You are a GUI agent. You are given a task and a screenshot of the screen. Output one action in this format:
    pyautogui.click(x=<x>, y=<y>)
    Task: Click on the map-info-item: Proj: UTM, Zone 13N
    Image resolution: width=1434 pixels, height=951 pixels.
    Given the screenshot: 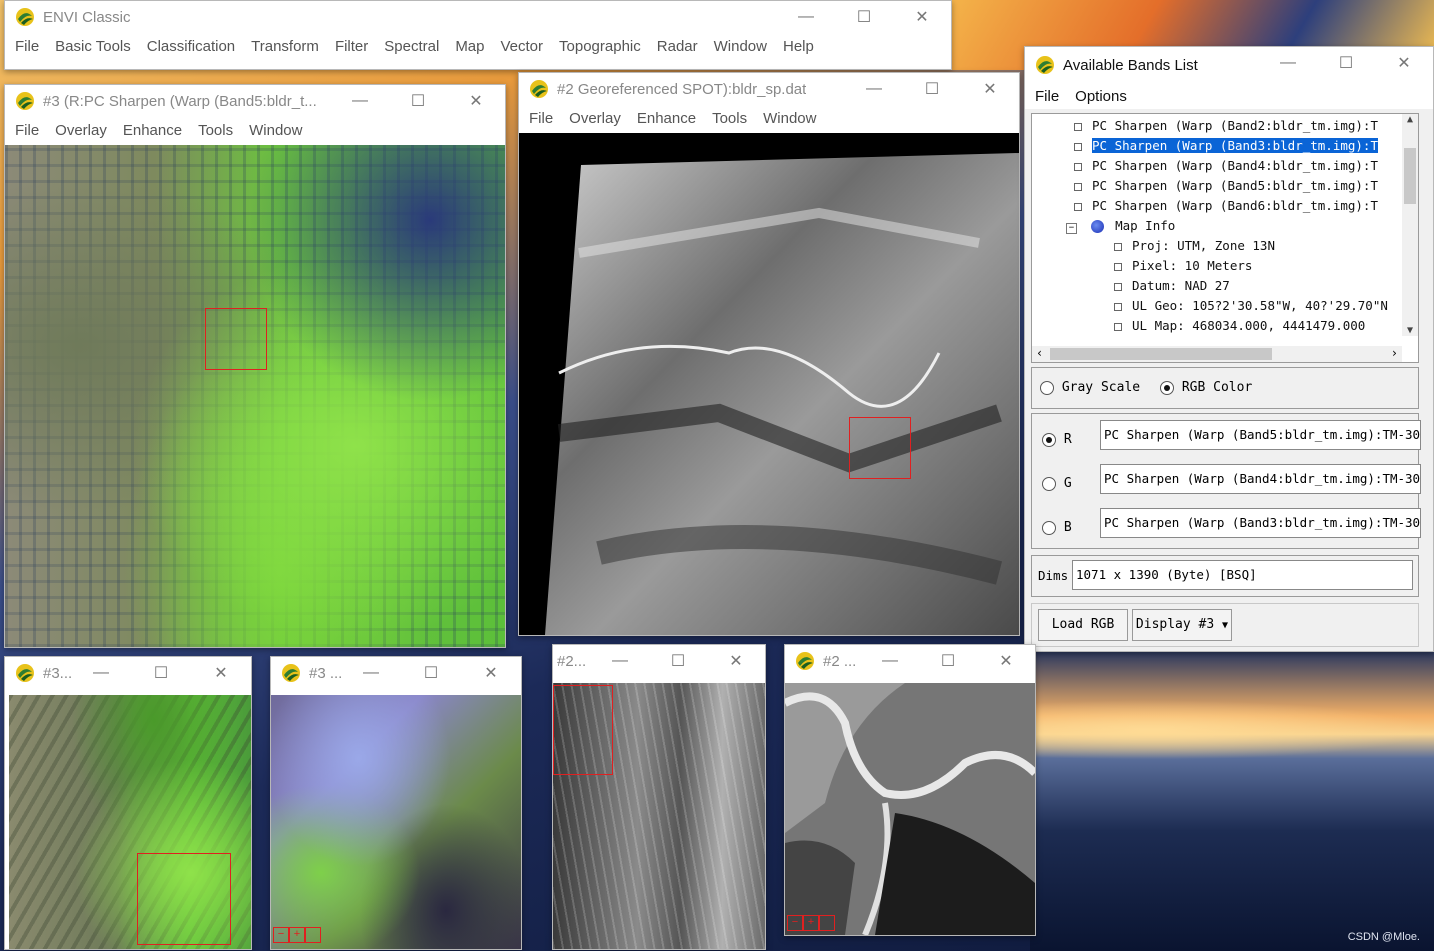 What is the action you would take?
    pyautogui.click(x=1194, y=246)
    